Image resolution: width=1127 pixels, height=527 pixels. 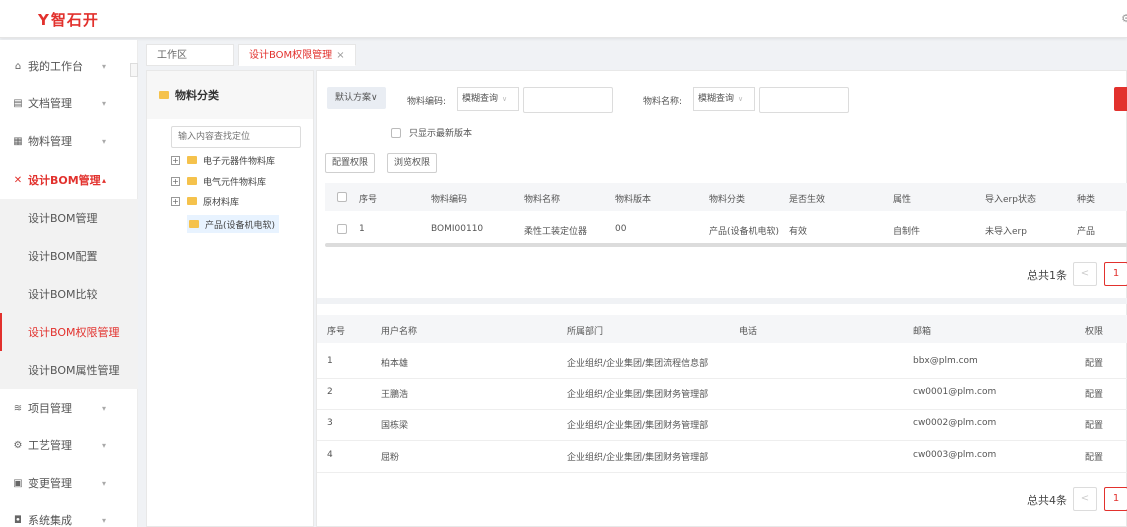 What do you see at coordinates (807, 200) in the screenshot?
I see `column-header: 是否生效` at bounding box center [807, 200].